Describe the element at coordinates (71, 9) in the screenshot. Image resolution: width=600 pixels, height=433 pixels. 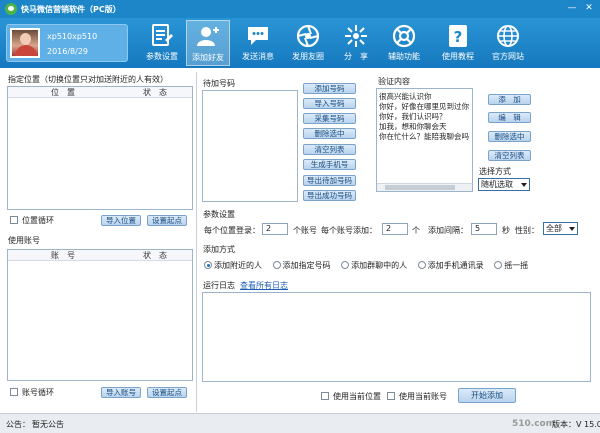
I see `window-title: 快马微信营销软件（PC版）` at that location.